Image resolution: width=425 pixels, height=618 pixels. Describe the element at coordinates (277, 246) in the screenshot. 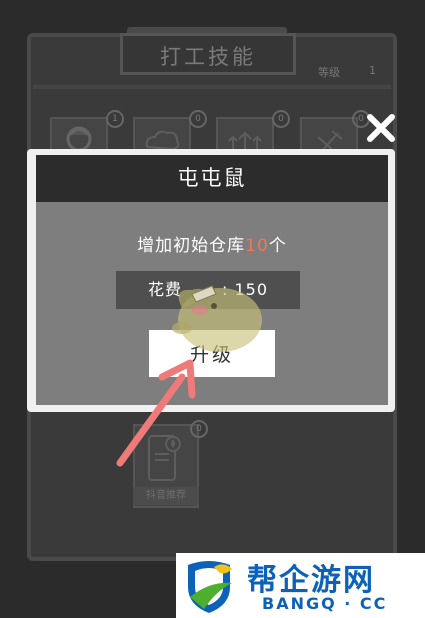

I see `description-suffix: 个` at that location.